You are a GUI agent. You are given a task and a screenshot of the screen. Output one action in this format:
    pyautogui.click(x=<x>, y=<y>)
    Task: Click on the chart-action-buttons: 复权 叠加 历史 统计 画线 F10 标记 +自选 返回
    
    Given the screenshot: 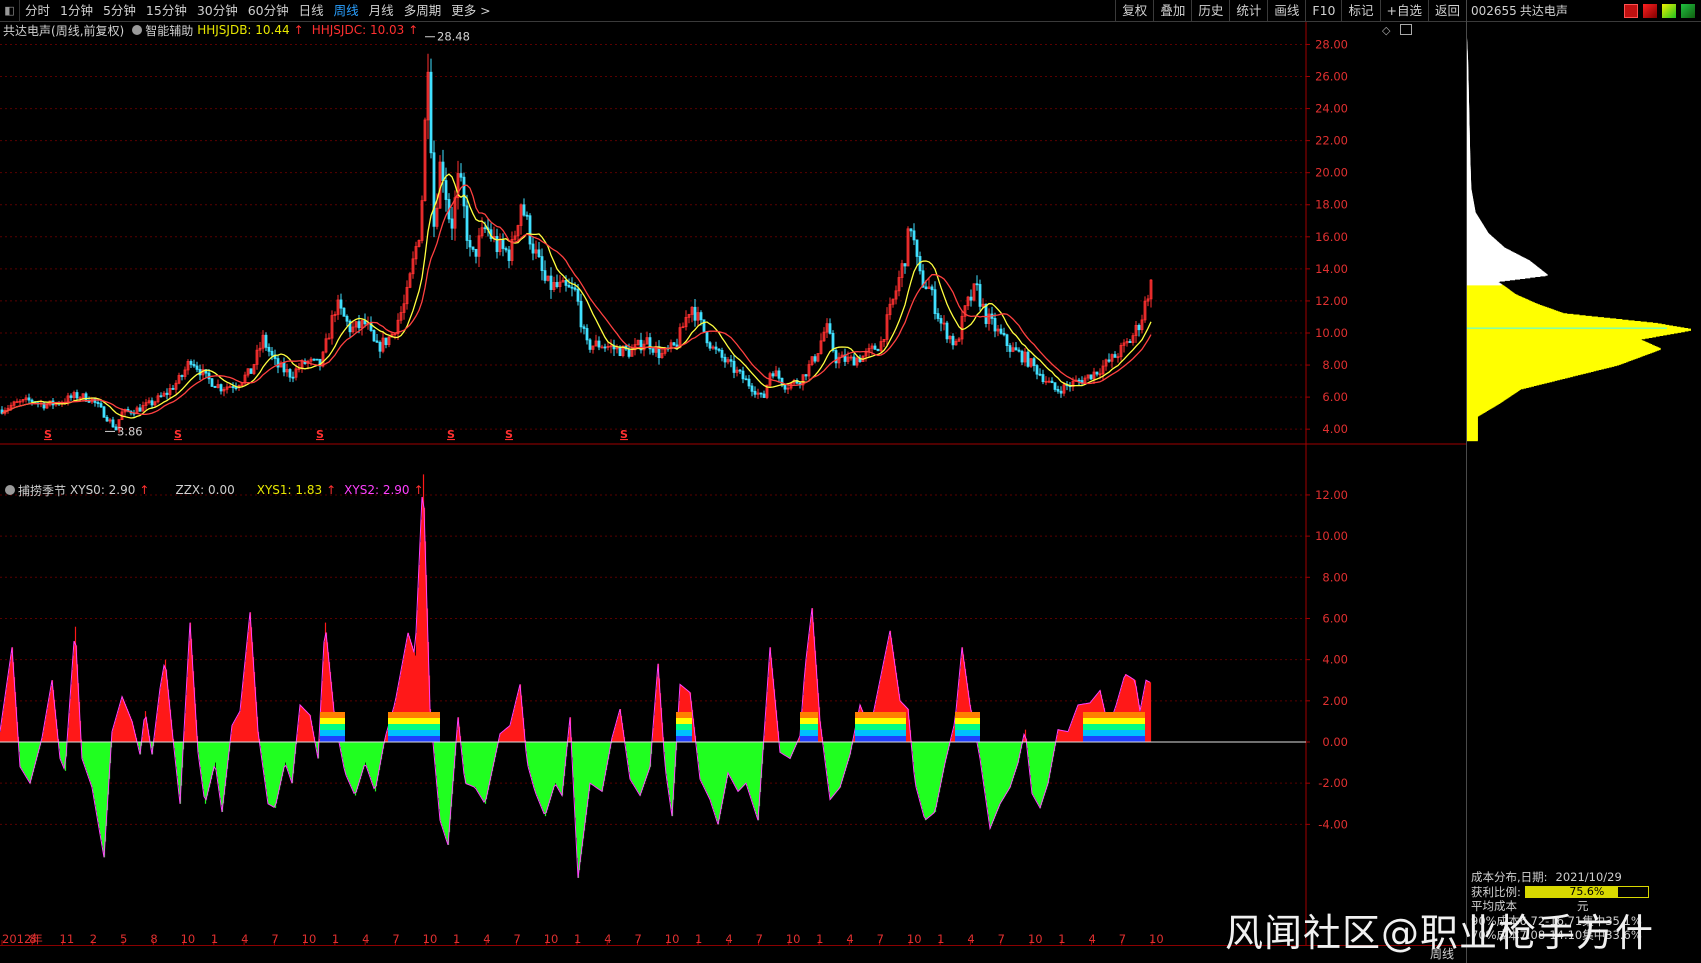 What is the action you would take?
    pyautogui.click(x=1290, y=11)
    